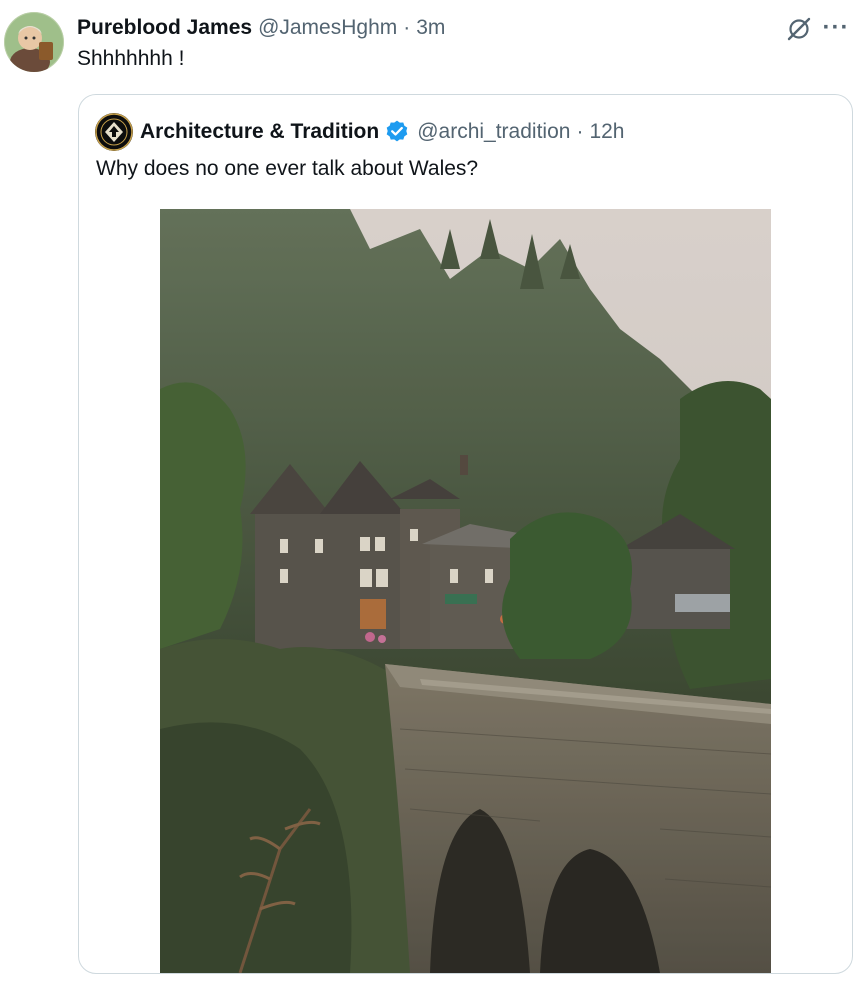 The image size is (860, 986). What do you see at coordinates (287, 168) in the screenshot?
I see `quoted-post-text: Why does no one ever talk about Wales?` at bounding box center [287, 168].